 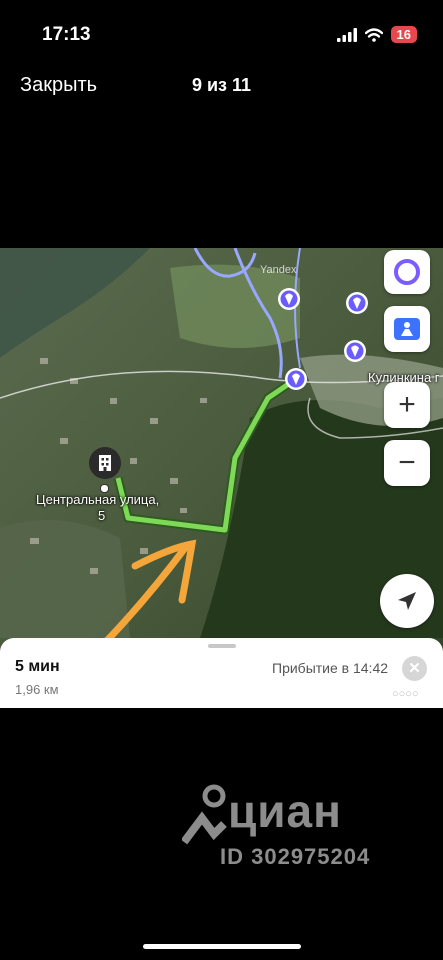 What do you see at coordinates (403, 34) in the screenshot?
I see `battery-indicator: 16` at bounding box center [403, 34].